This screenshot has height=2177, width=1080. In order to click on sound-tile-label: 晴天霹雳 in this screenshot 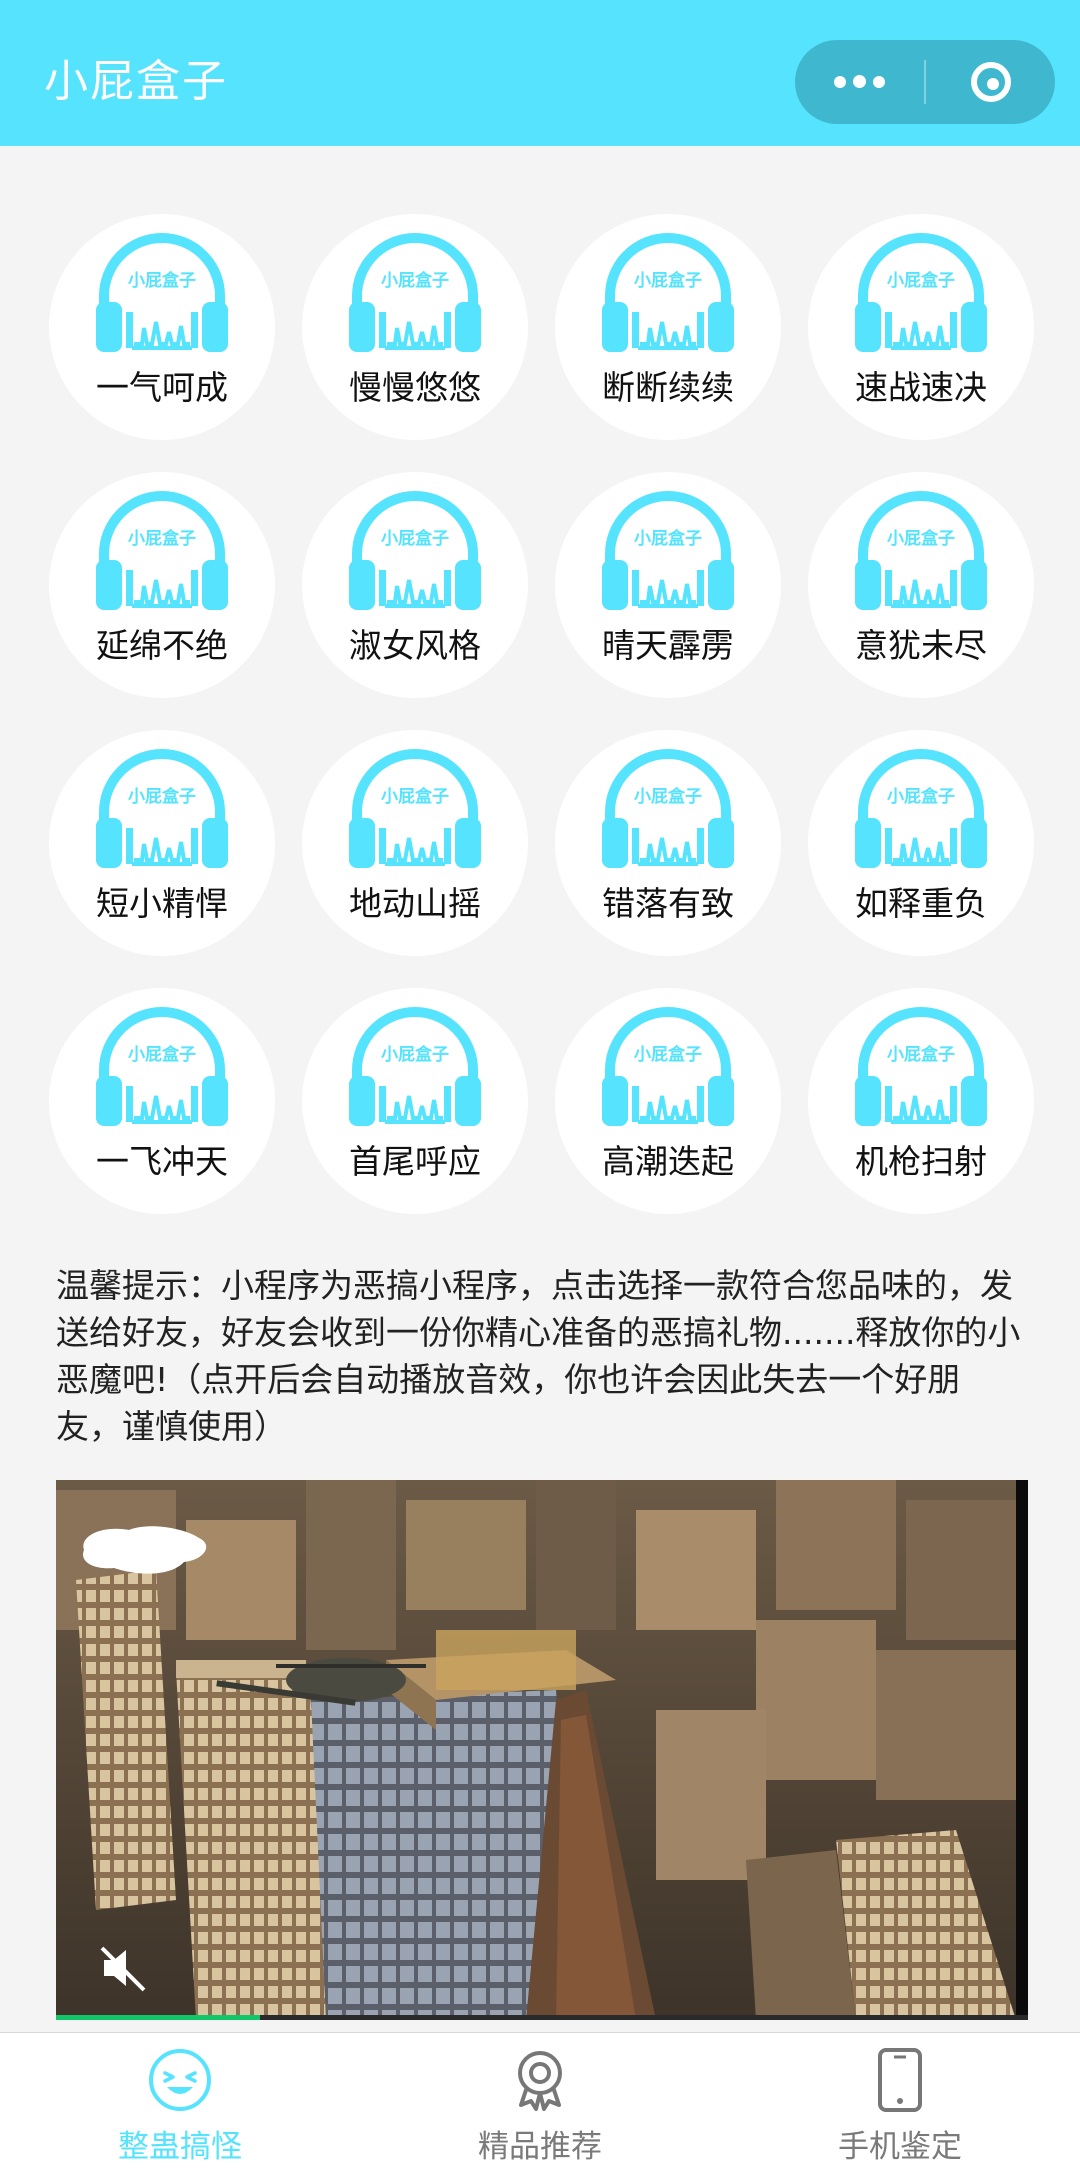, I will do `click(668, 645)`.